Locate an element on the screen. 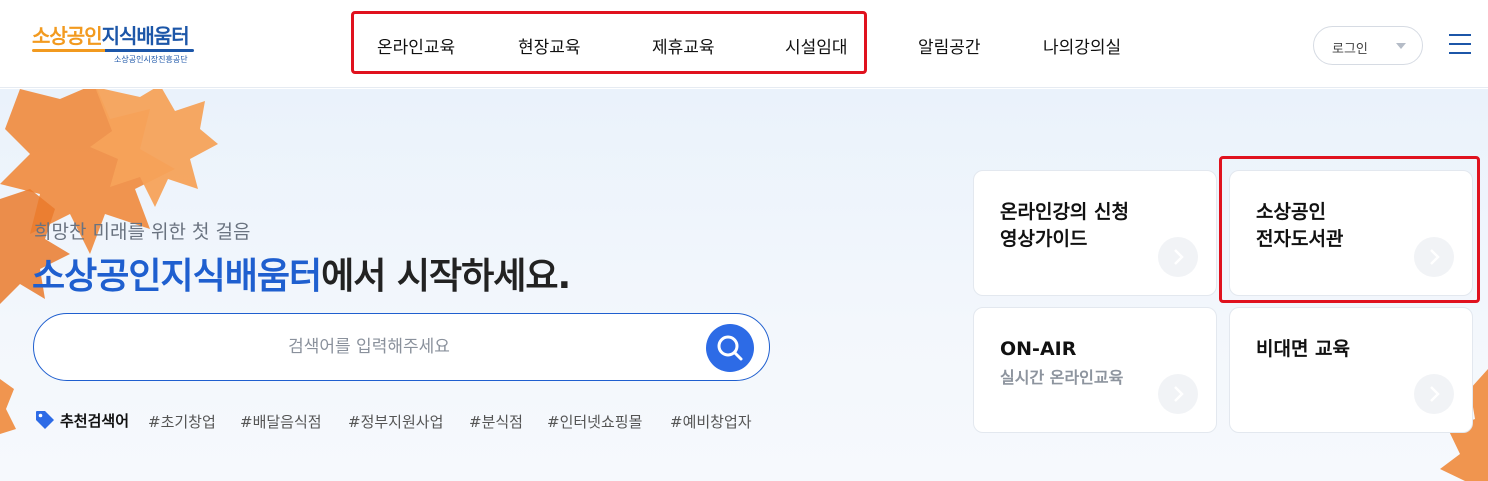  keyword-tag: #초기창업 is located at coordinates (182, 421).